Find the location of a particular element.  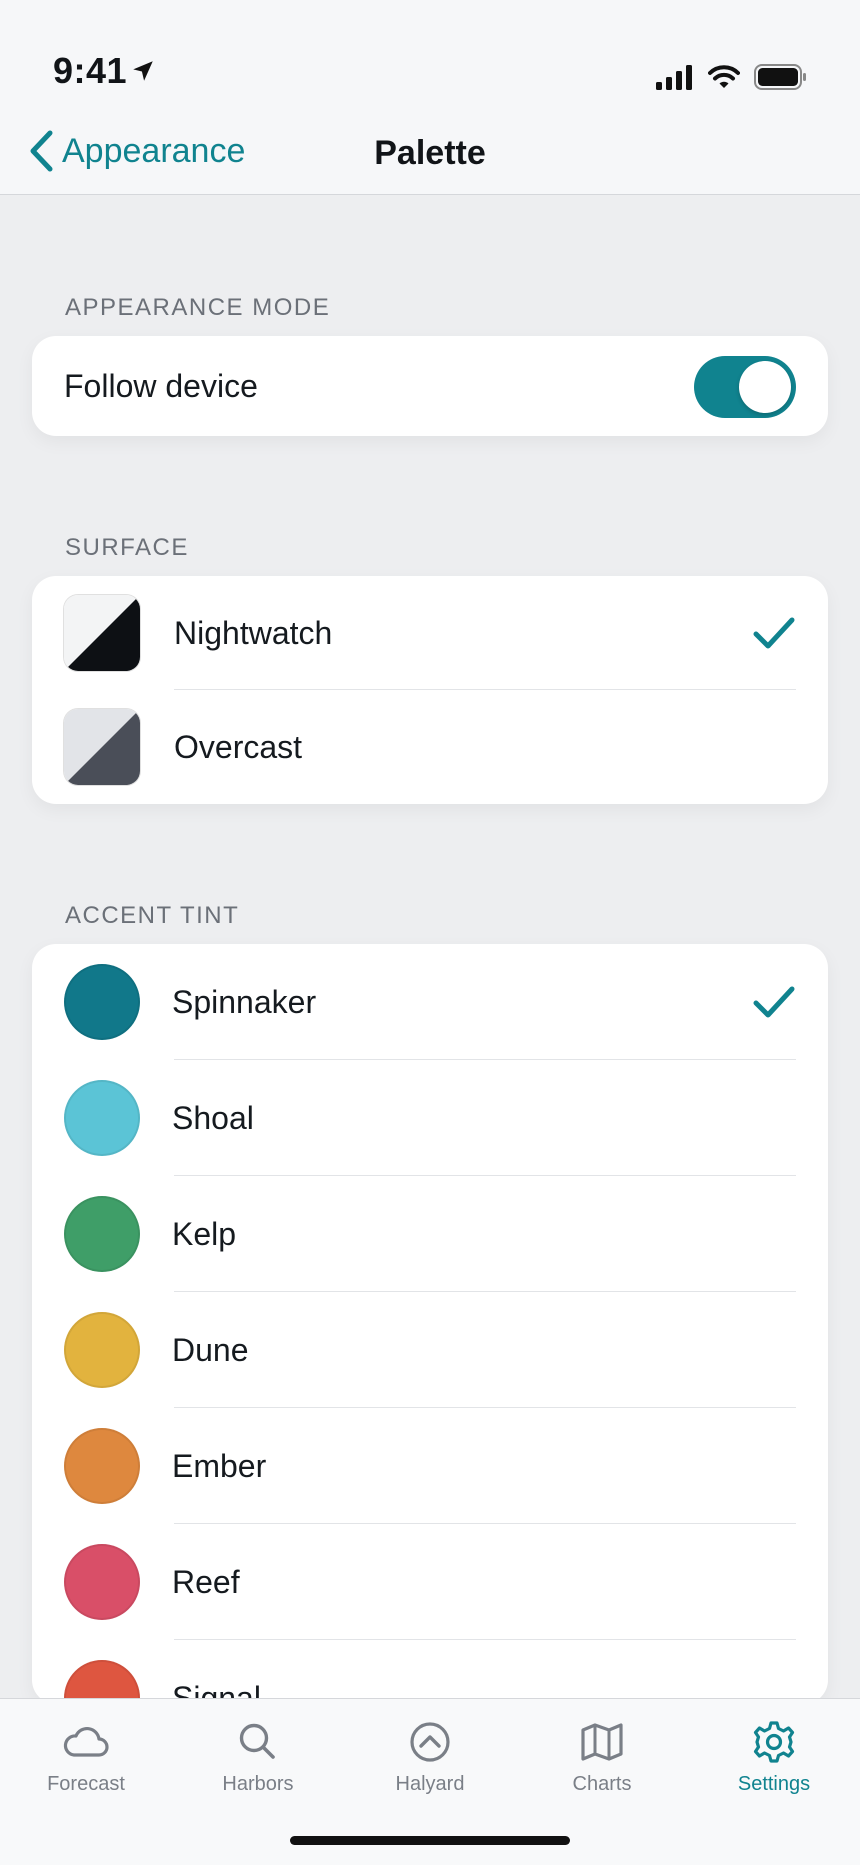

accent-label: Reef is located at coordinates (206, 1581).